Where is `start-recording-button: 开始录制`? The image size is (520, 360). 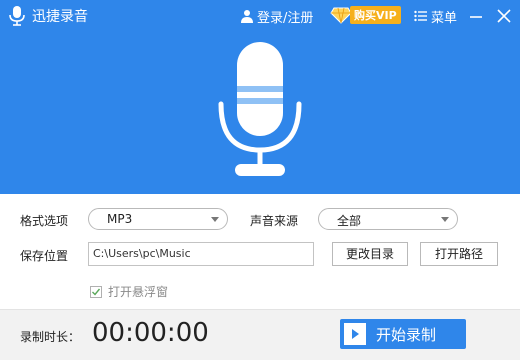
start-recording-button: 开始录制 is located at coordinates (403, 334).